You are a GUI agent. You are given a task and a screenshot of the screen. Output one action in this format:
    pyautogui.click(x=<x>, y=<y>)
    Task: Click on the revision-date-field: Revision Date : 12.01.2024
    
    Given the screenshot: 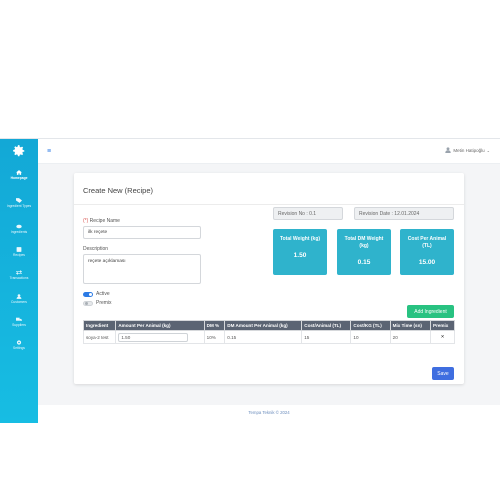 What is the action you would take?
    pyautogui.click(x=404, y=213)
    